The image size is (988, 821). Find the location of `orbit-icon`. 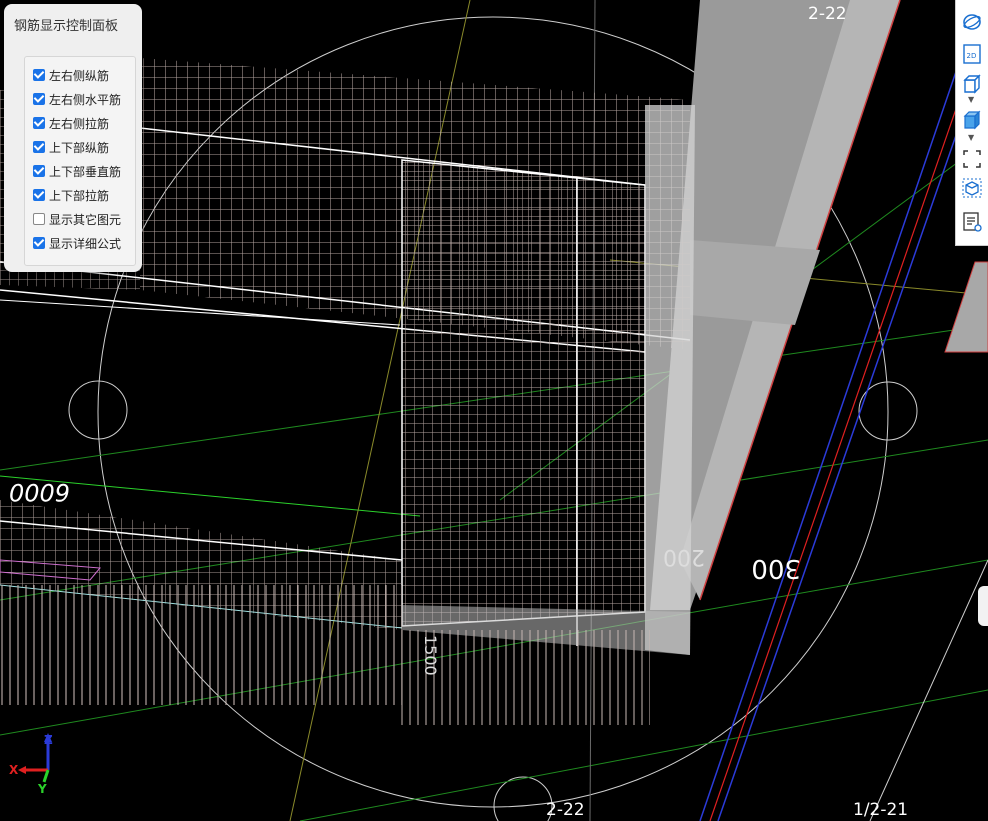

orbit-icon is located at coordinates (972, 22).